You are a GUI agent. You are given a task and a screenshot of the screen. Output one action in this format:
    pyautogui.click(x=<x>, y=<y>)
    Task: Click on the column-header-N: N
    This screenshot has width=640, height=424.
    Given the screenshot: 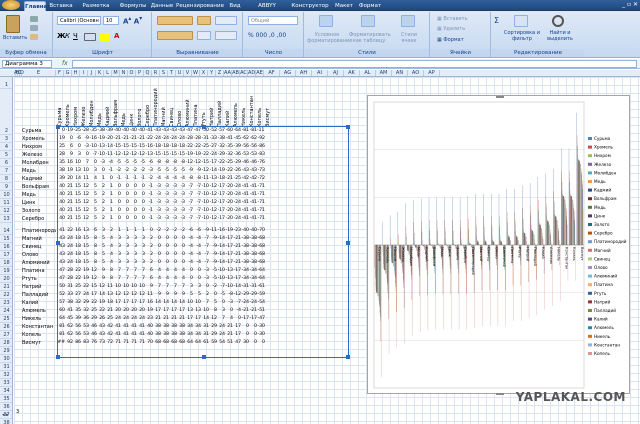 What is the action you would take?
    pyautogui.click(x=124, y=73)
    